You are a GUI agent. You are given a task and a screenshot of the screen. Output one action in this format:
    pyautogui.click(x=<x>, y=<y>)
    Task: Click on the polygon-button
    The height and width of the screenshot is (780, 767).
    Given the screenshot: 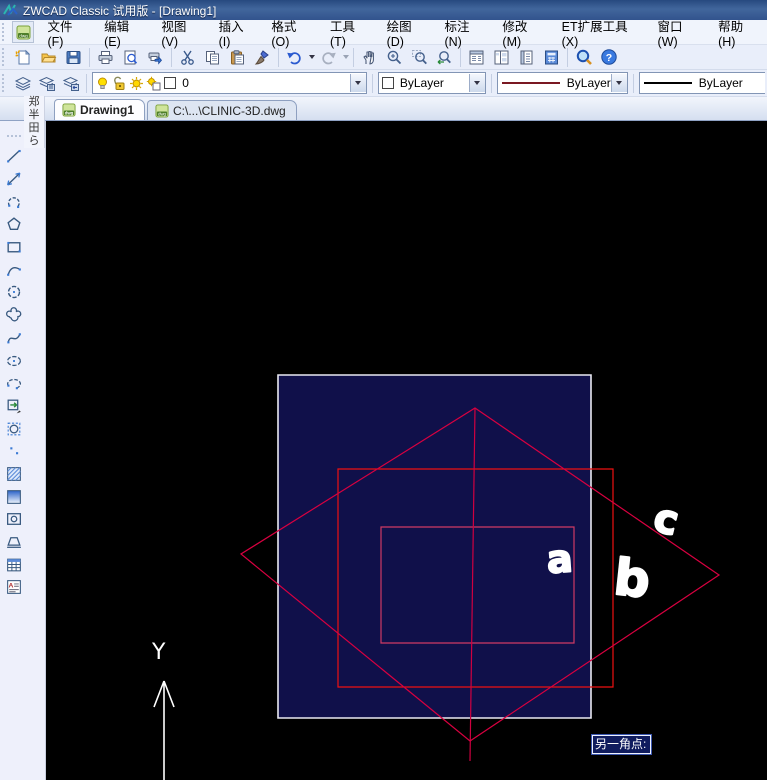 What is the action you would take?
    pyautogui.click(x=14, y=224)
    